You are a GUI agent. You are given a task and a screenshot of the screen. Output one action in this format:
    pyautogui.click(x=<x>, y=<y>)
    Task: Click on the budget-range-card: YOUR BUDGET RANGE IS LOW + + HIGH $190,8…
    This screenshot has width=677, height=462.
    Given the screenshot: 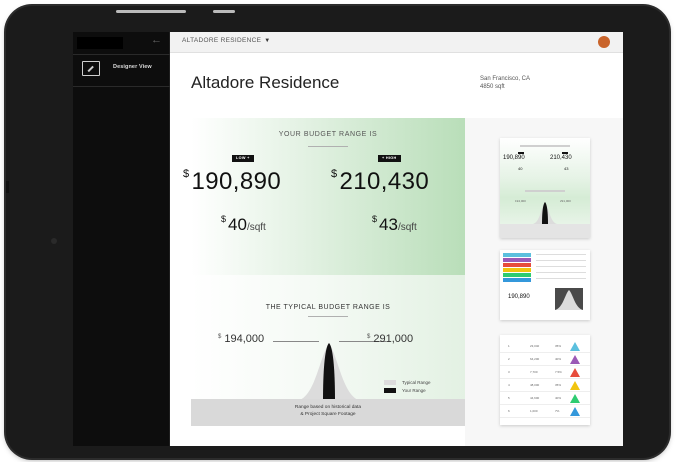 What is the action you would take?
    pyautogui.click(x=324, y=196)
    